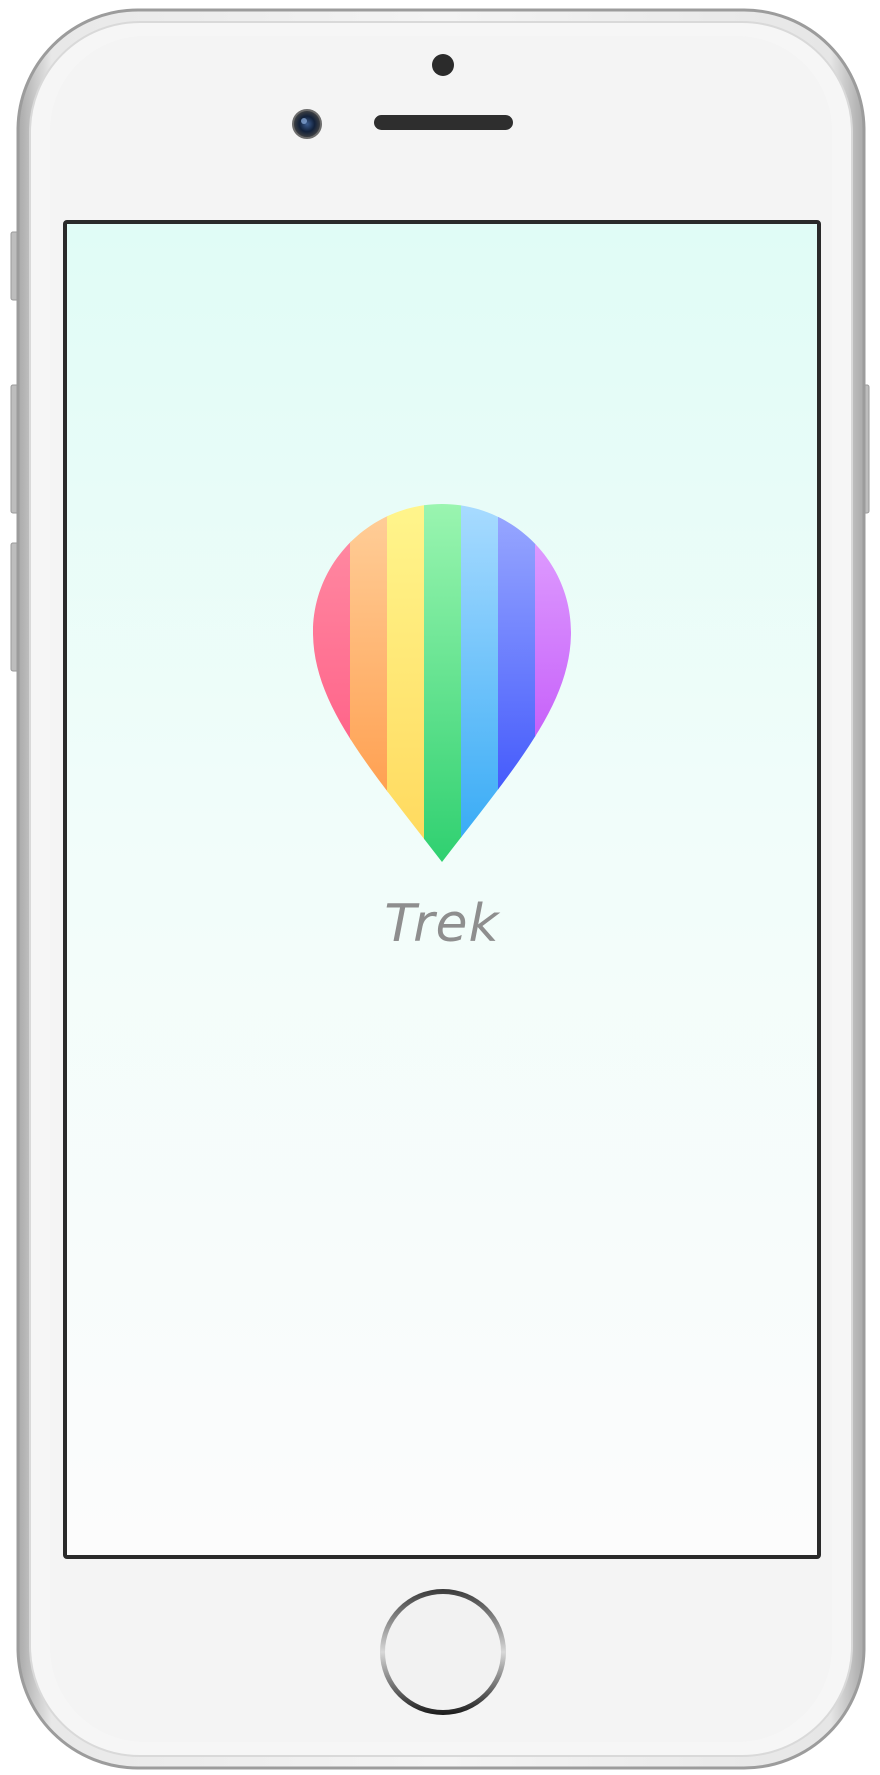 This screenshot has height=1775, width=880. I want to click on volume-up-button, so click(15, 449).